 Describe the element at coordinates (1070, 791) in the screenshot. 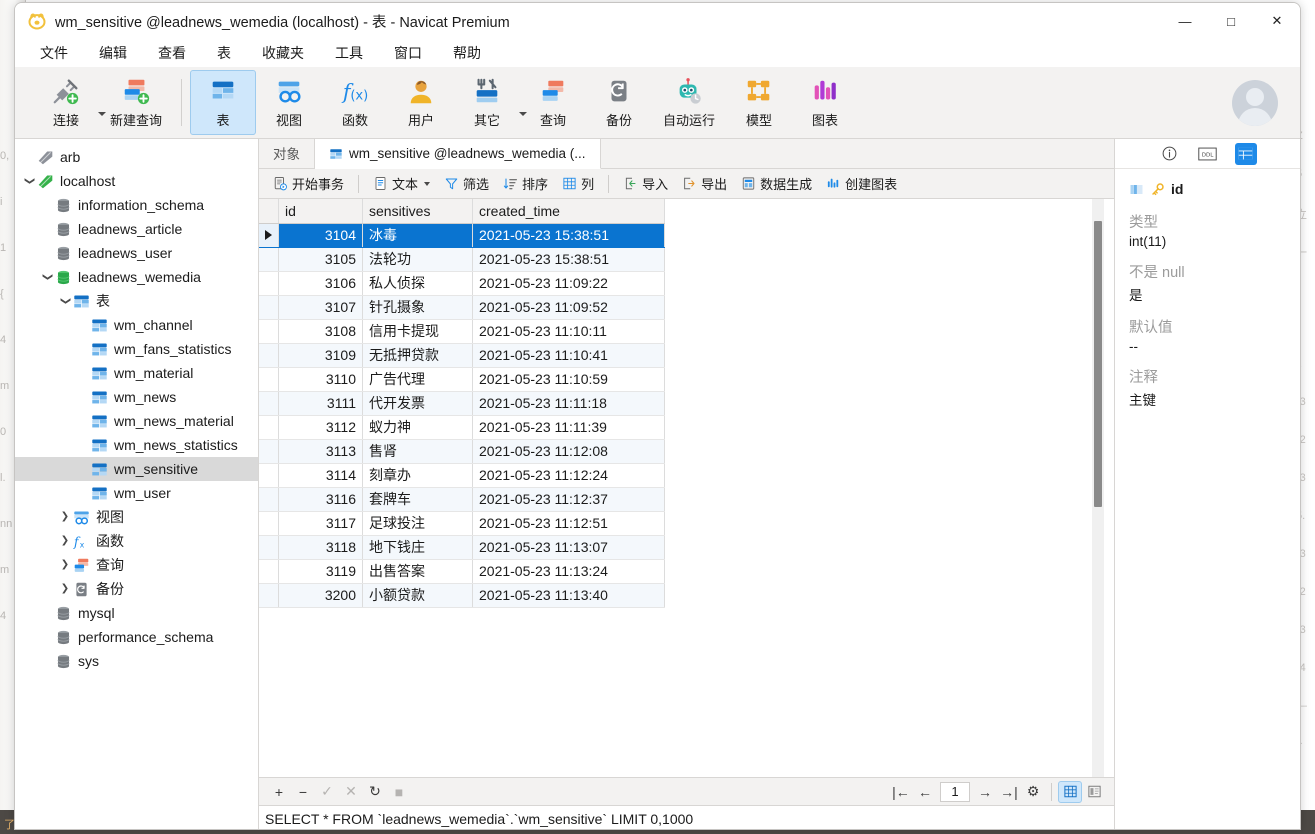

I see `grid-view-toggle` at that location.